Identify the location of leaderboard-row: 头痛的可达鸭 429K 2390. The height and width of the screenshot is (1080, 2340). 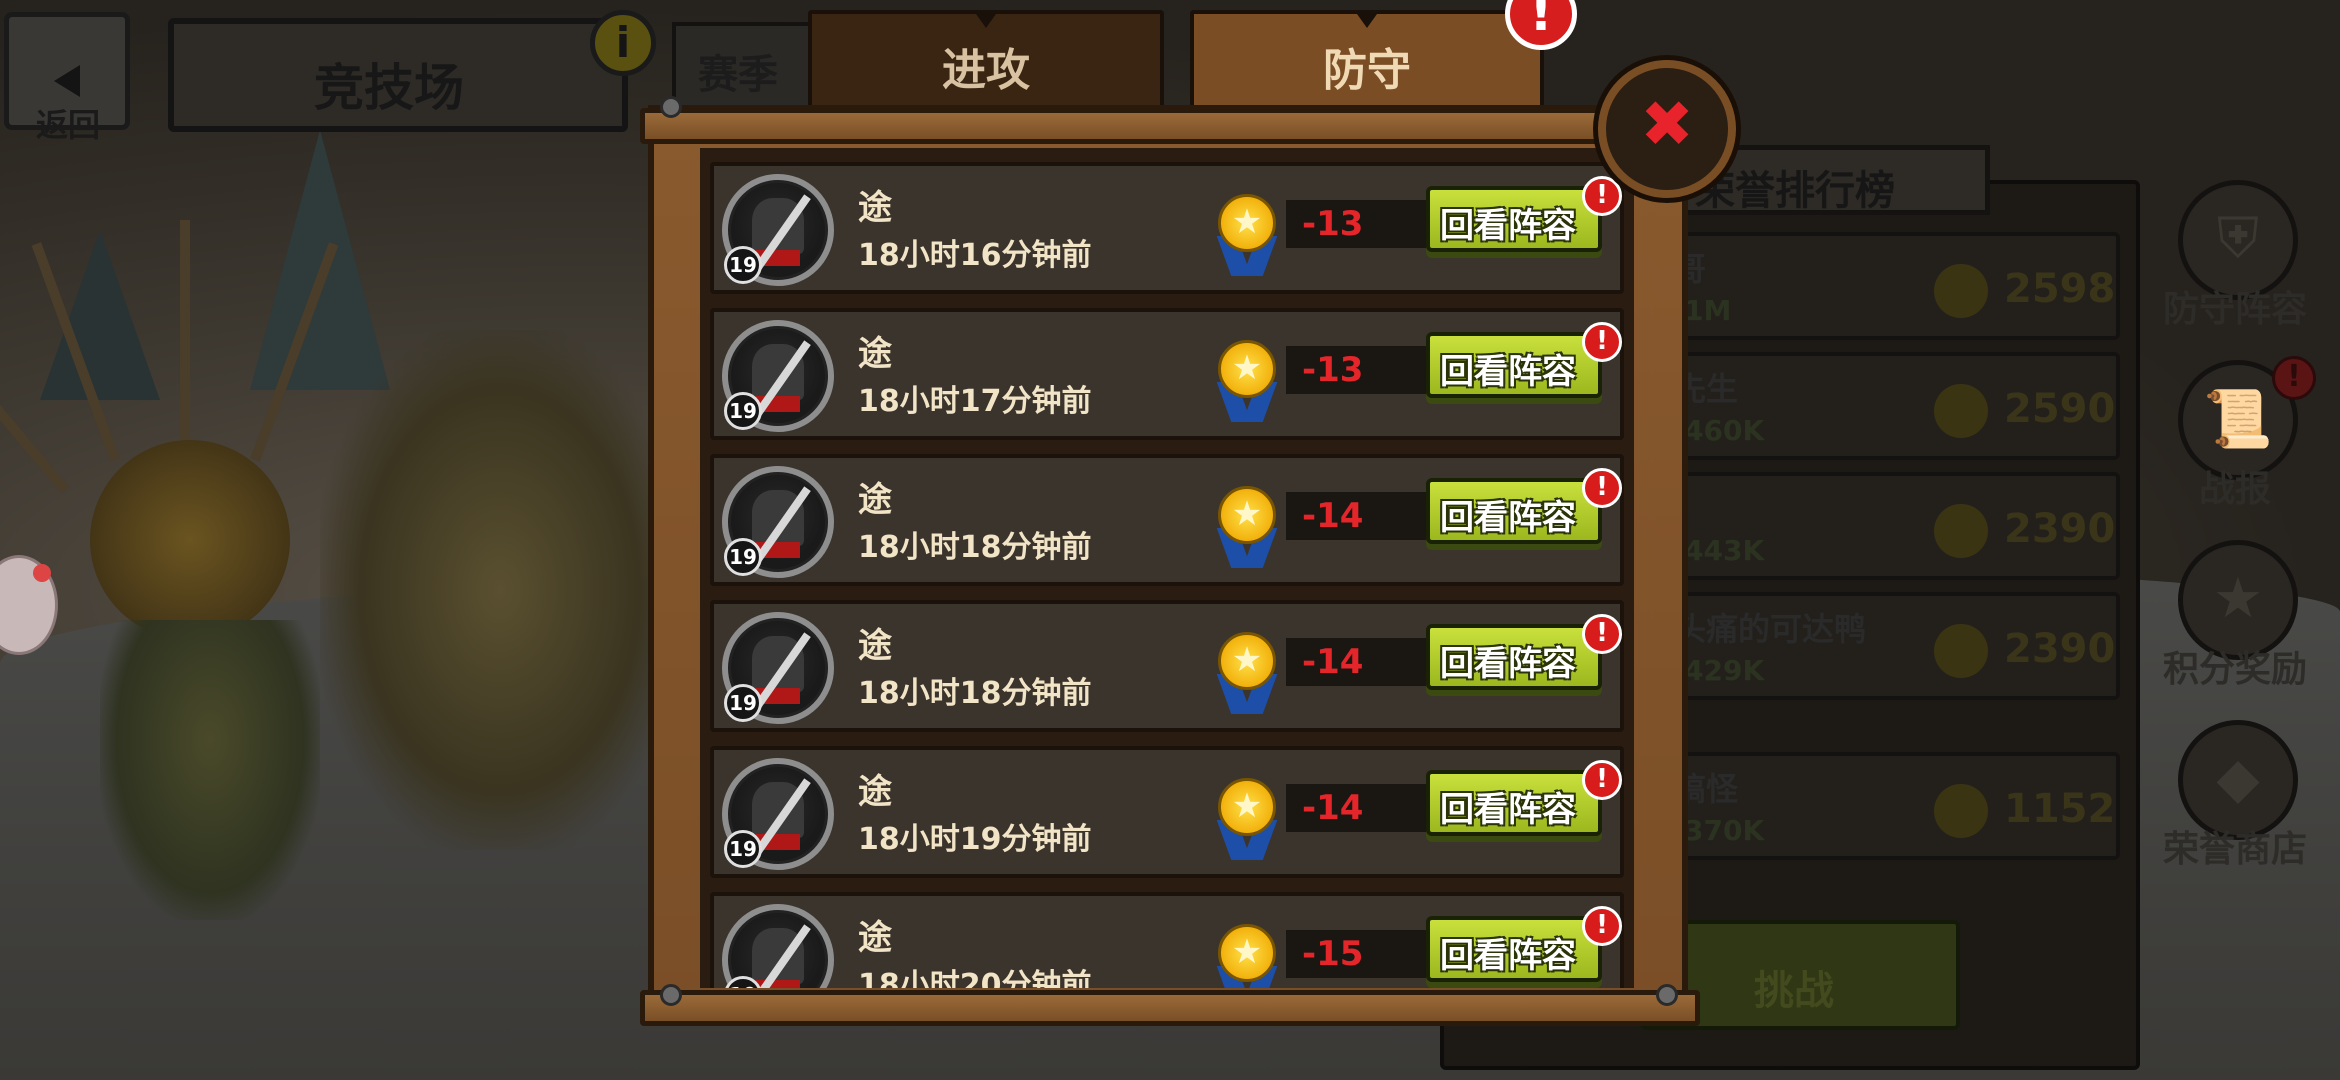
(1885, 646).